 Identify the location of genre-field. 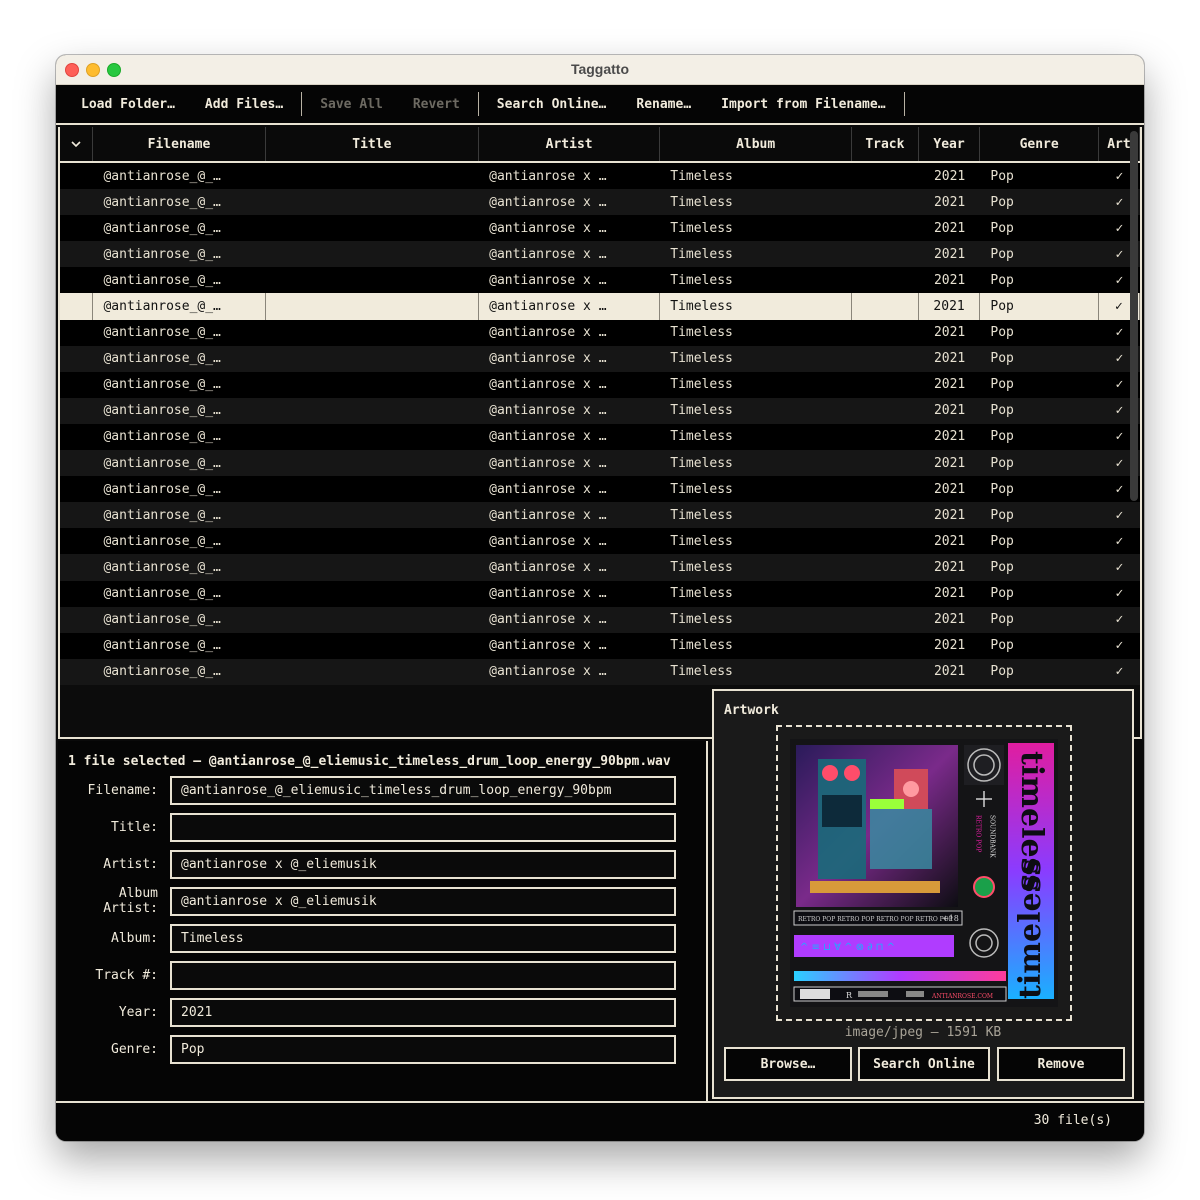
(423, 1049).